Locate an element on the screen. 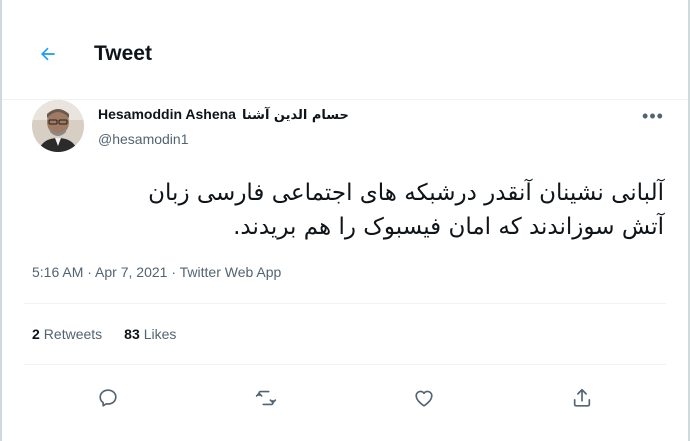  likes-count: 83 is located at coordinates (132, 334).